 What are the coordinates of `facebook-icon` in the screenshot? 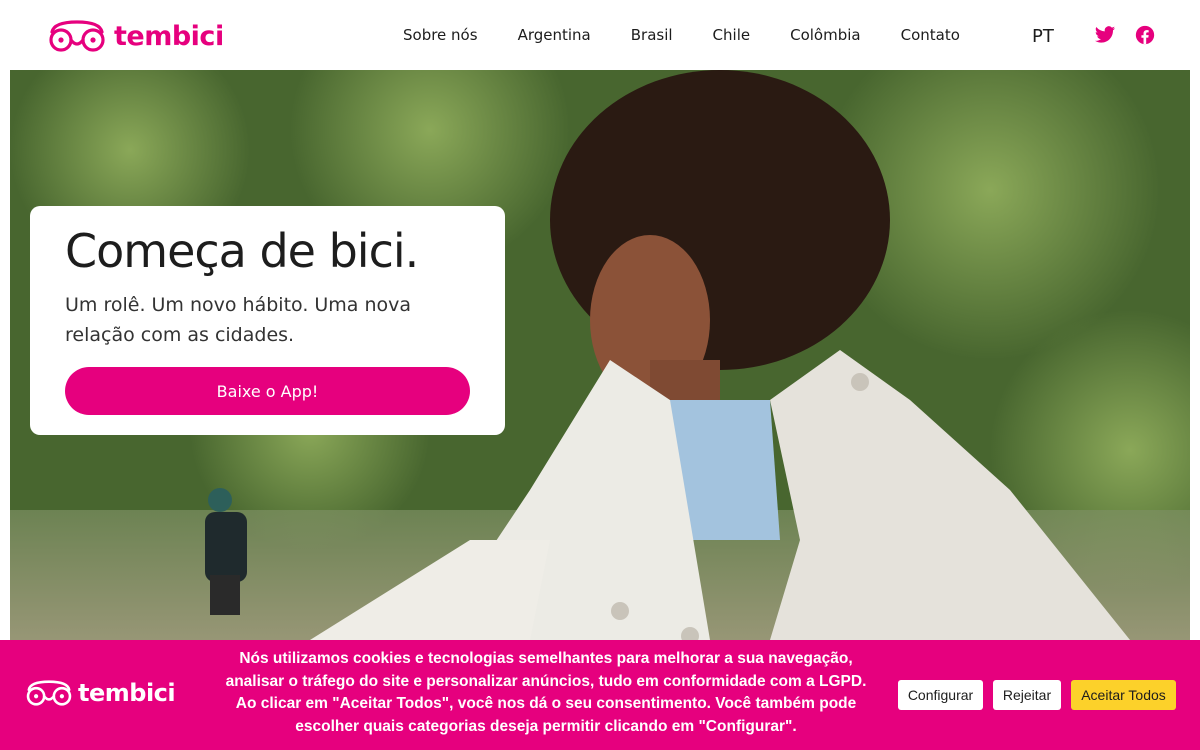 It's located at (1145, 35).